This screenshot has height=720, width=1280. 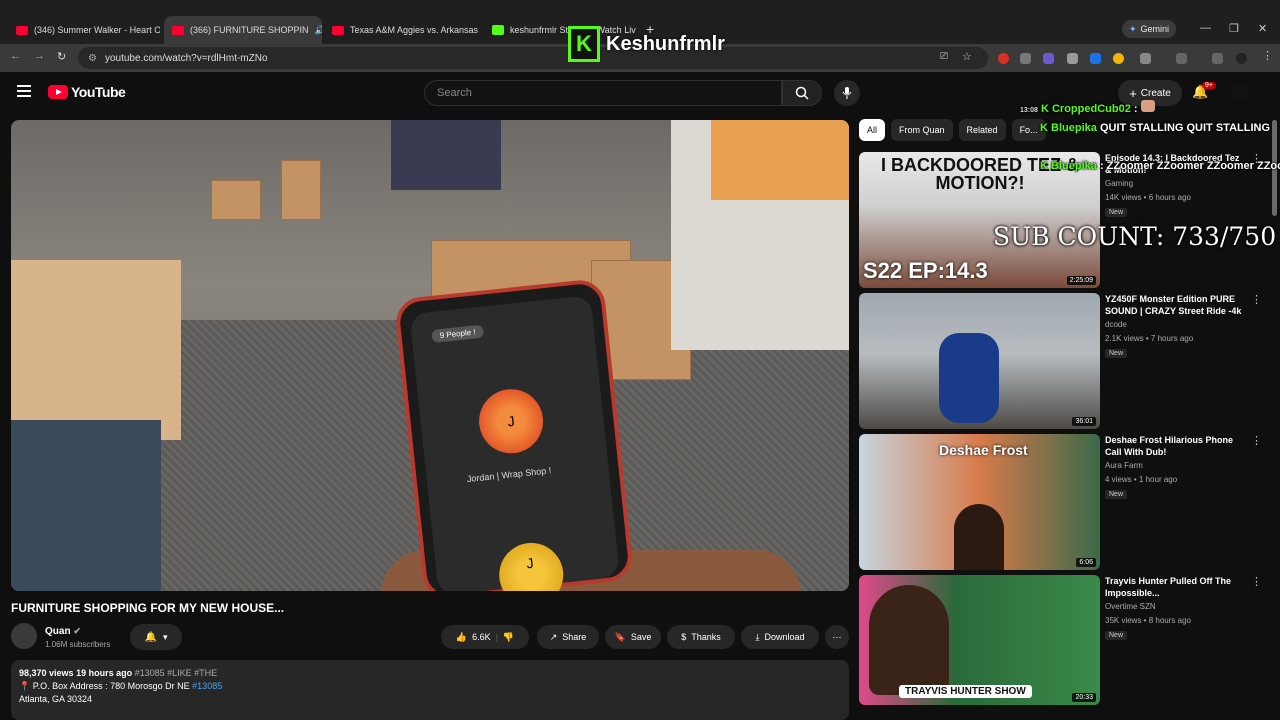 What do you see at coordinates (1205, 28) in the screenshot?
I see `minimize-icon: —` at bounding box center [1205, 28].